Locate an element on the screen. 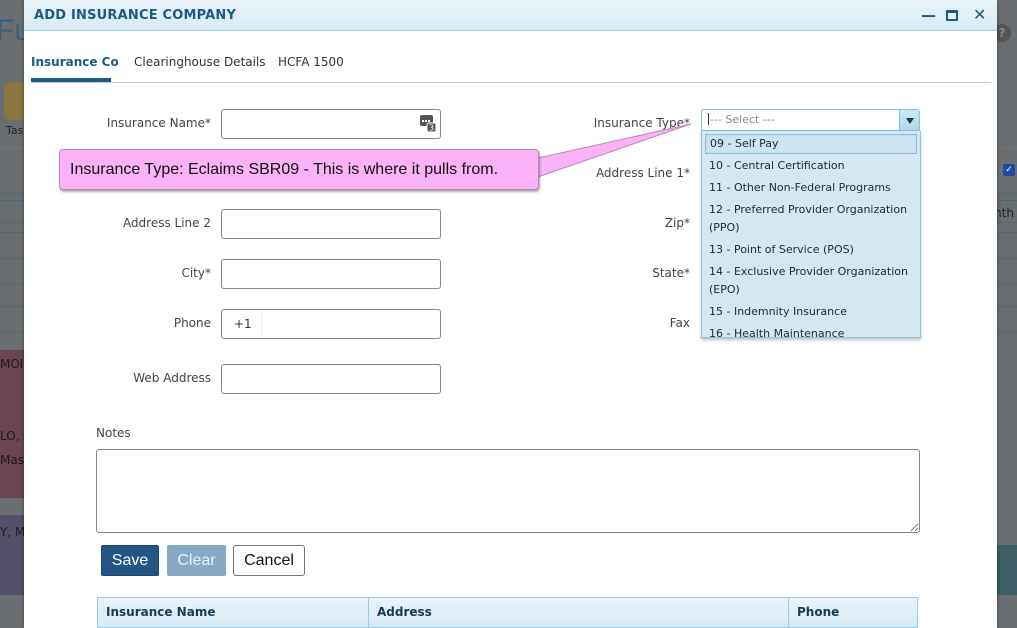 The image size is (1017, 628). dropdown-arrow-icon is located at coordinates (909, 120).